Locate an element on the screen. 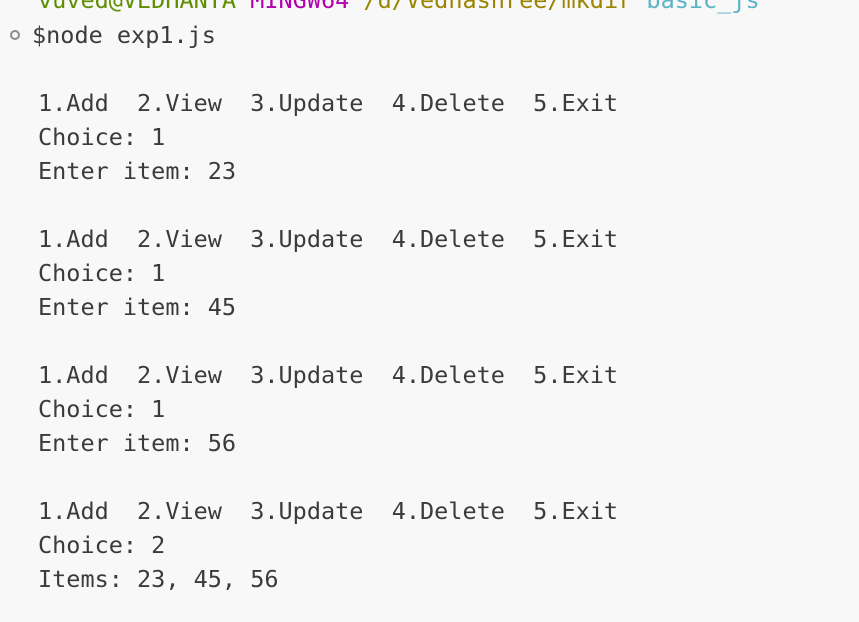 This screenshot has height=622, width=859. prompt-symbol: $ is located at coordinates (39, 35).